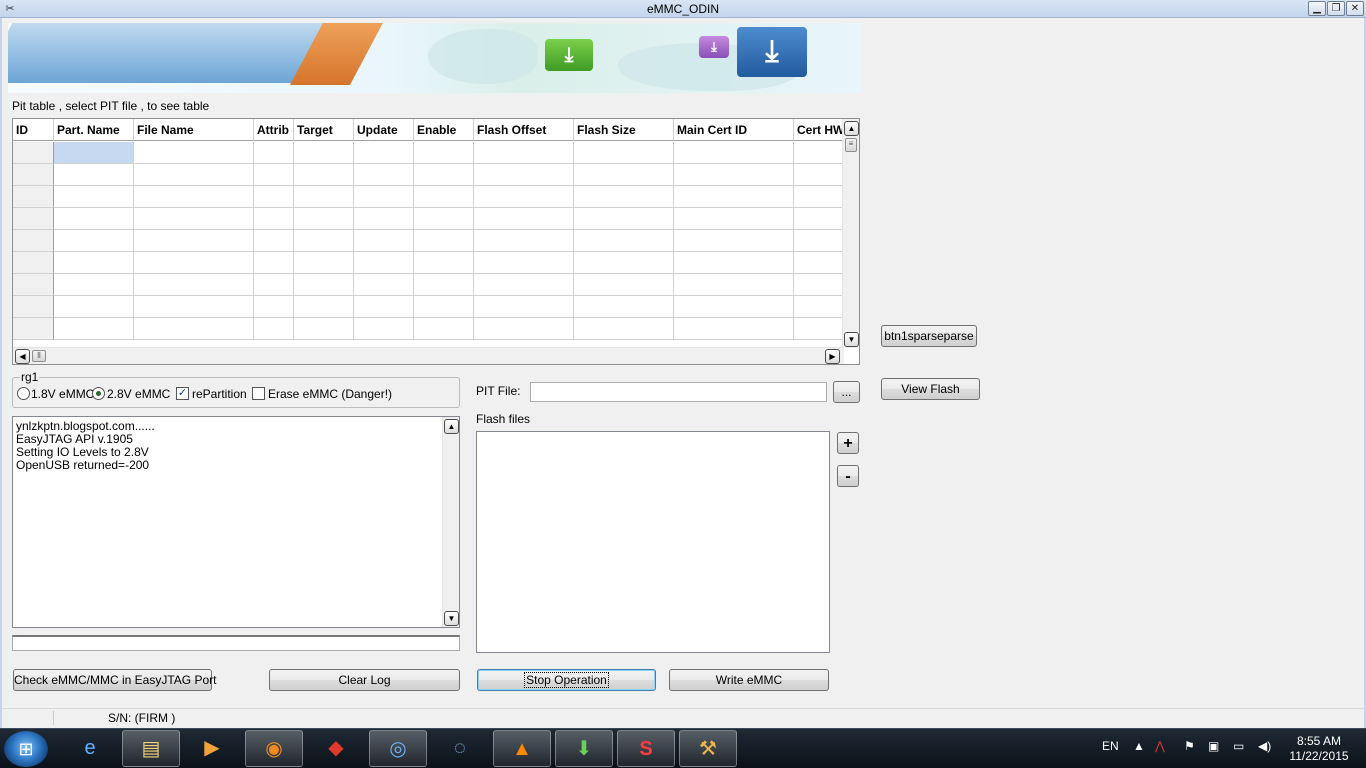 Image resolution: width=1366 pixels, height=768 pixels. I want to click on vlc-icon: ▲, so click(522, 748).